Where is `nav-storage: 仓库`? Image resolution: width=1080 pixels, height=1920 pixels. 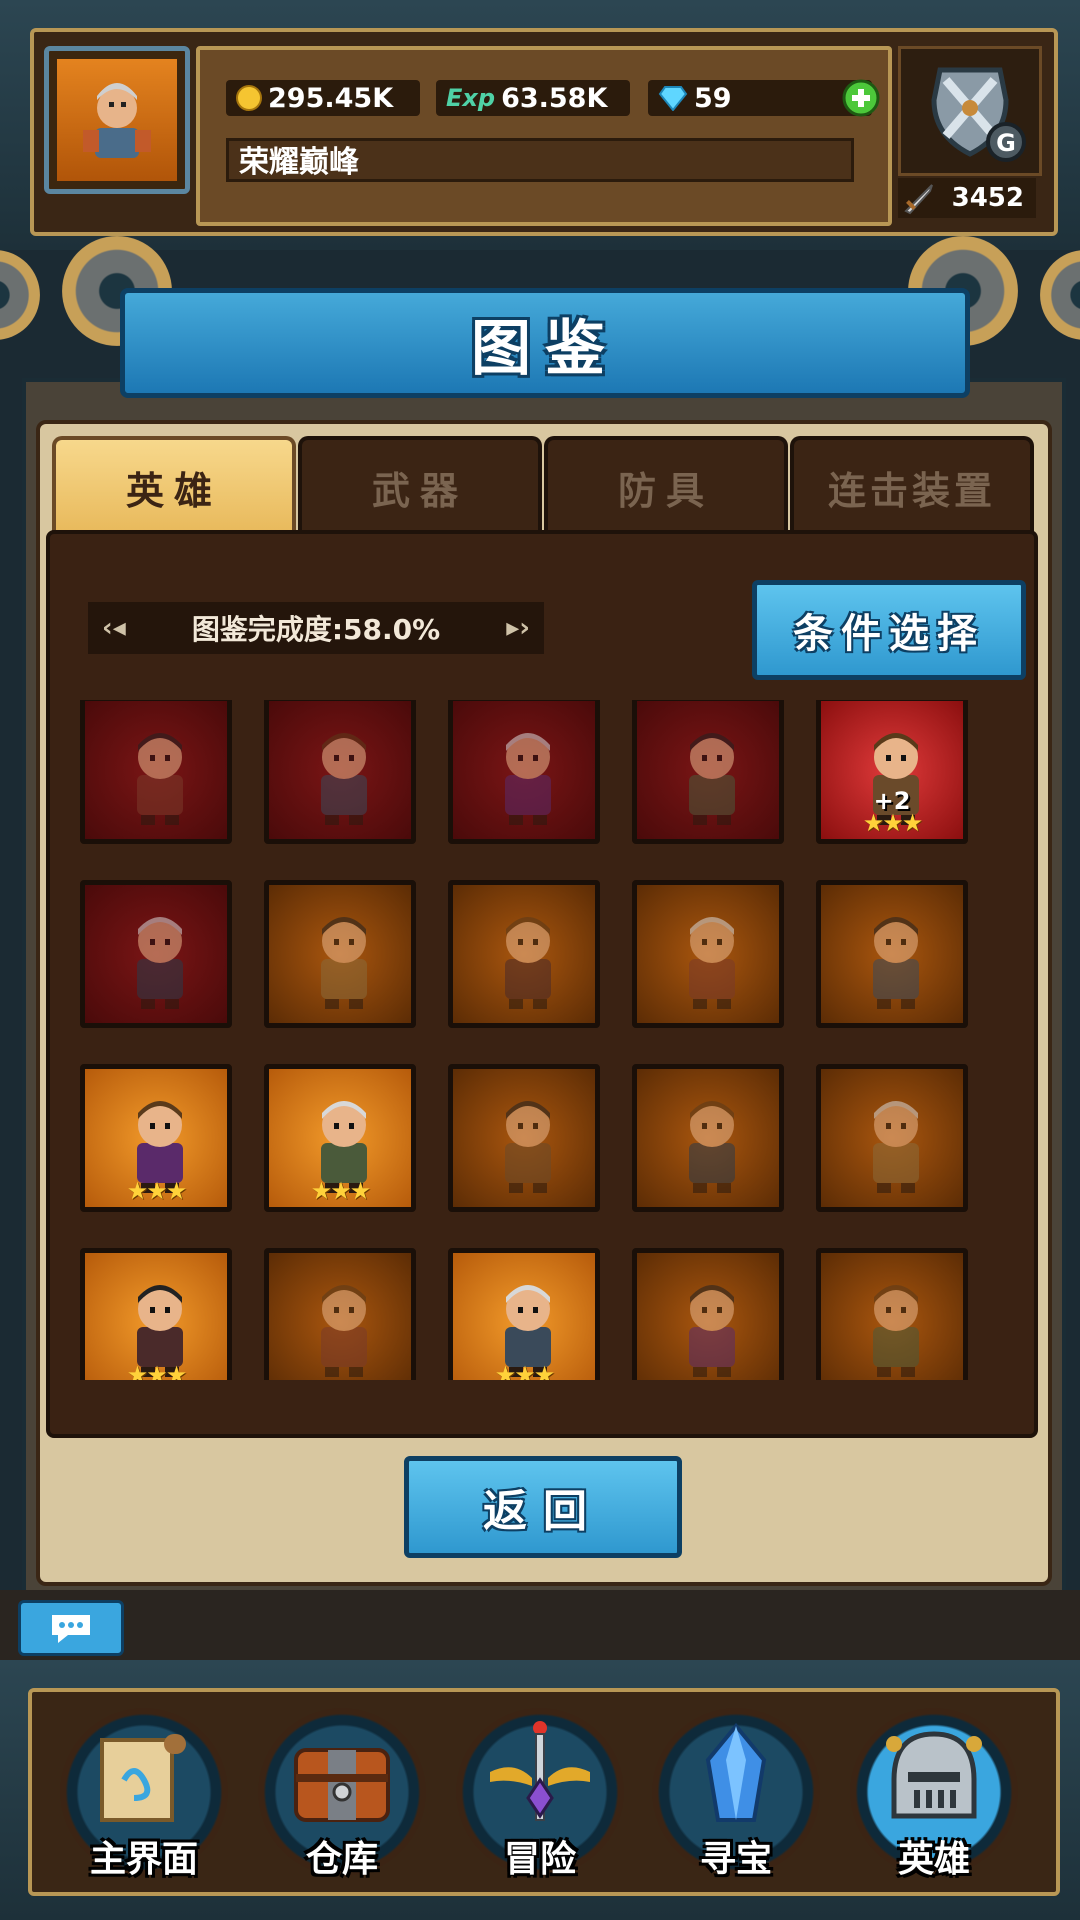 nav-storage: 仓库 is located at coordinates (342, 1795).